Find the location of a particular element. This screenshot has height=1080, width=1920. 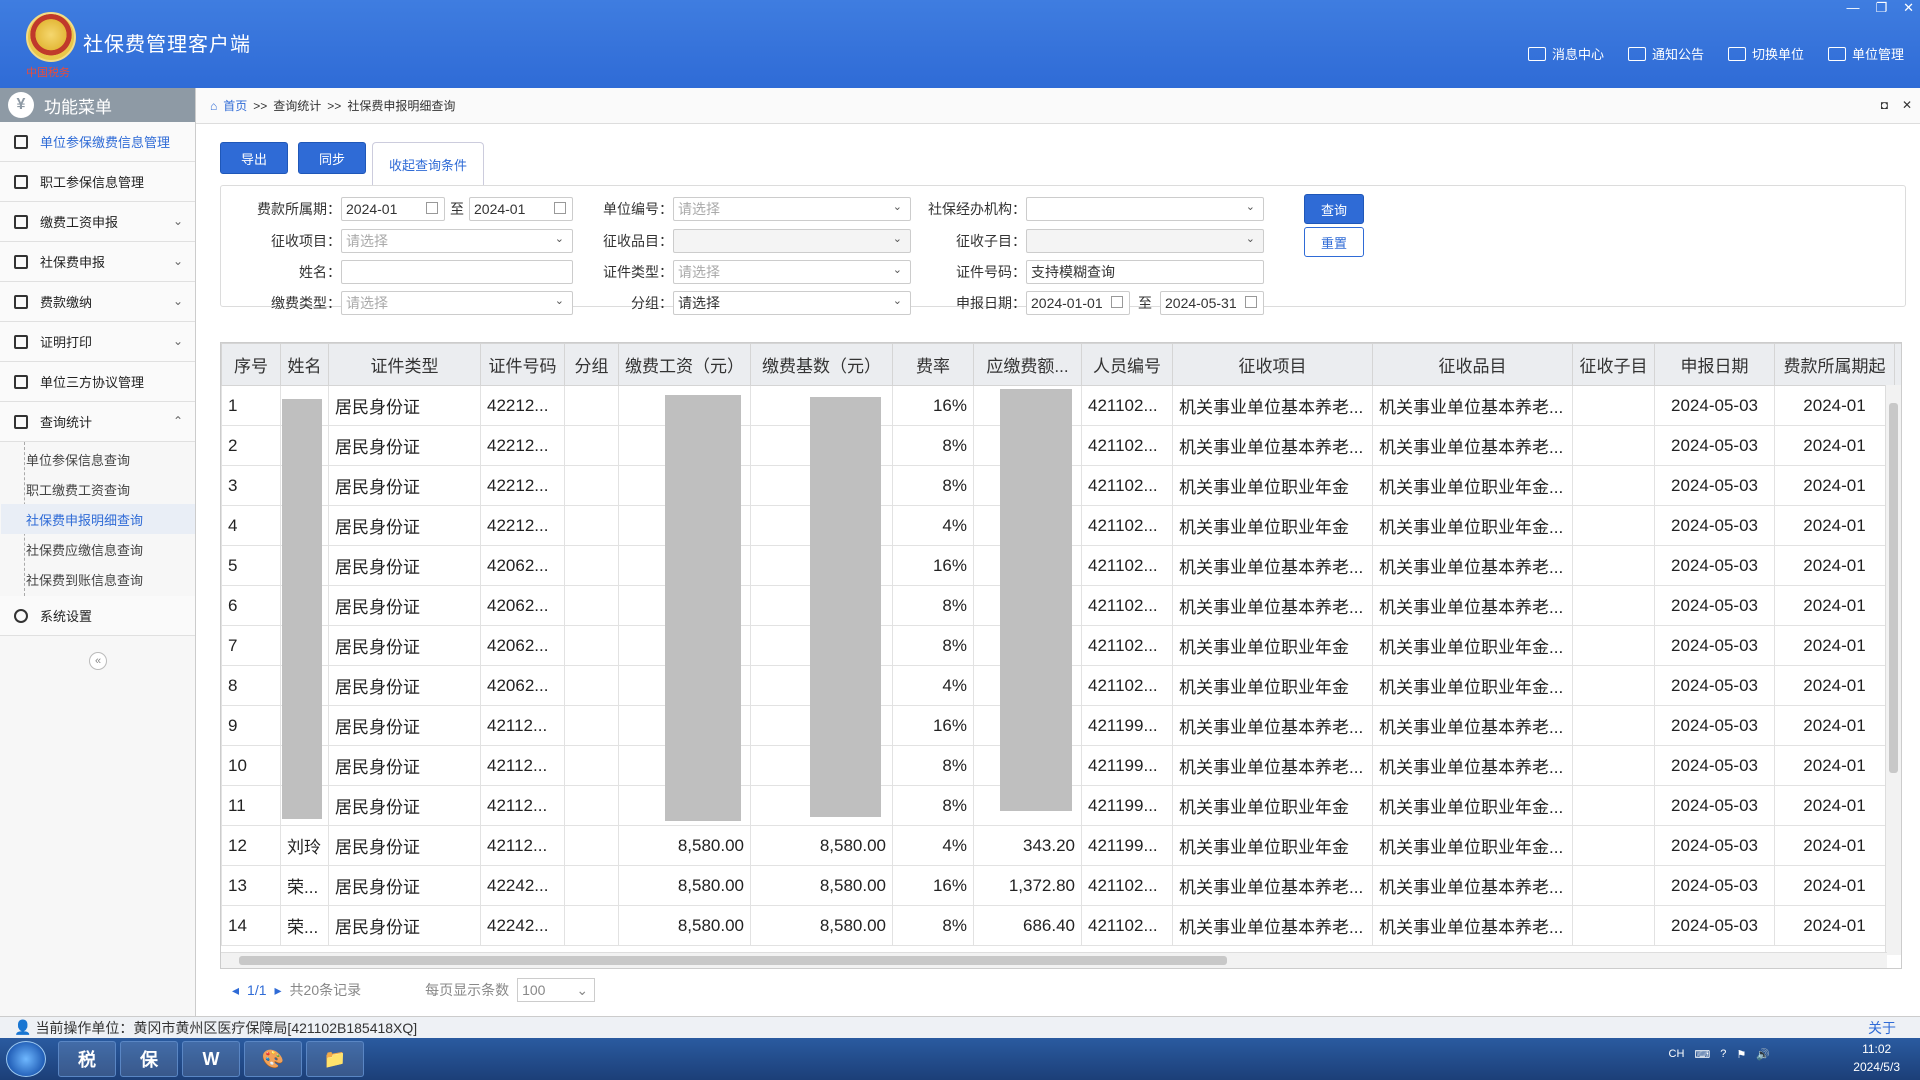

sidebar-item-fee-declaration: 社保费申报 ⌄ is located at coordinates (97, 262).